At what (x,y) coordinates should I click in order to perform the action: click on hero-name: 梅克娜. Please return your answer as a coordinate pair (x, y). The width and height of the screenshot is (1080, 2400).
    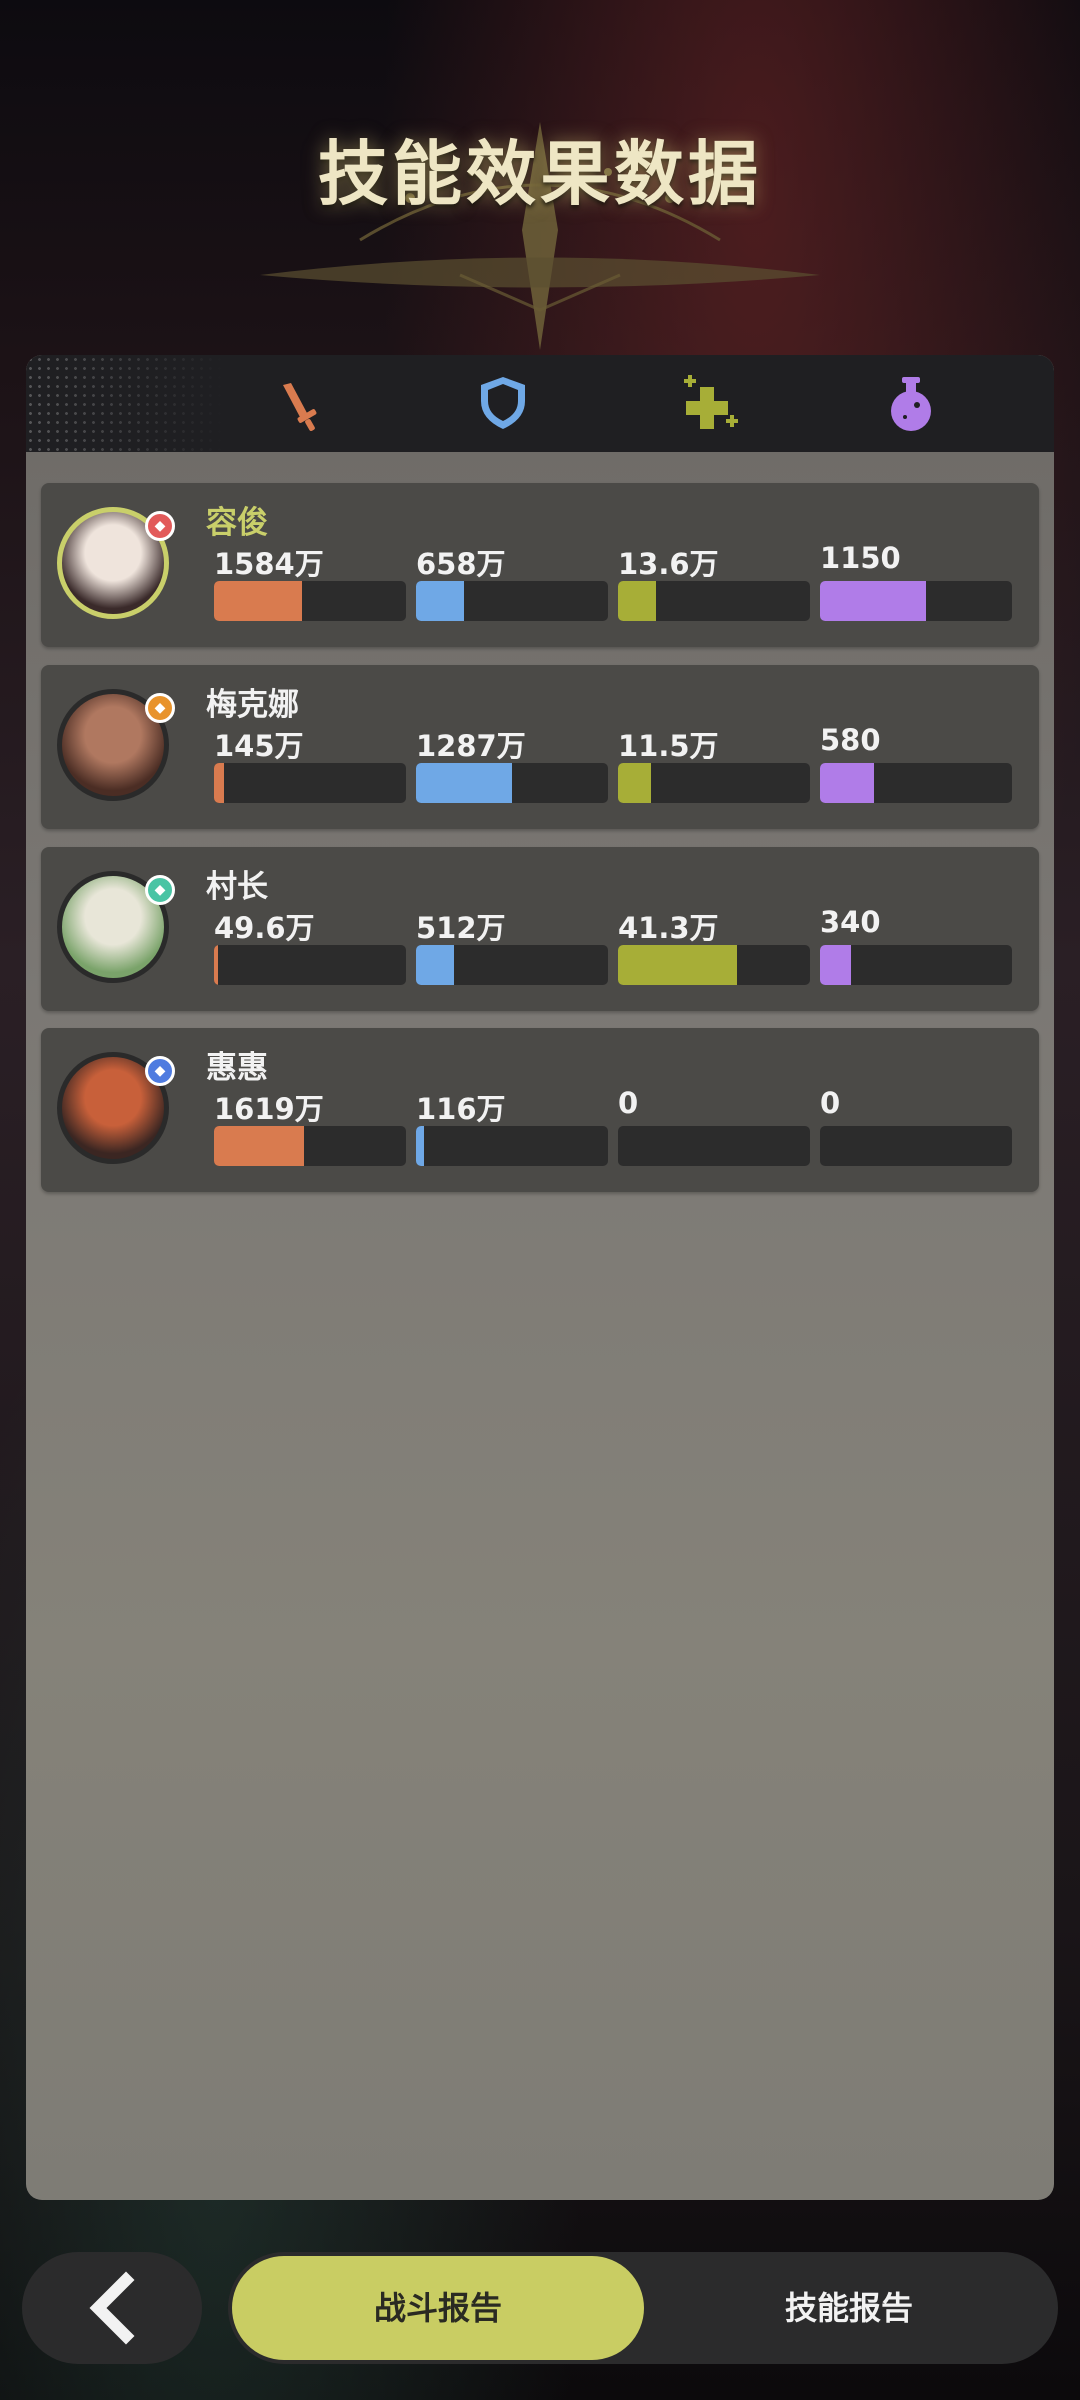
    Looking at the image, I should click on (252, 705).